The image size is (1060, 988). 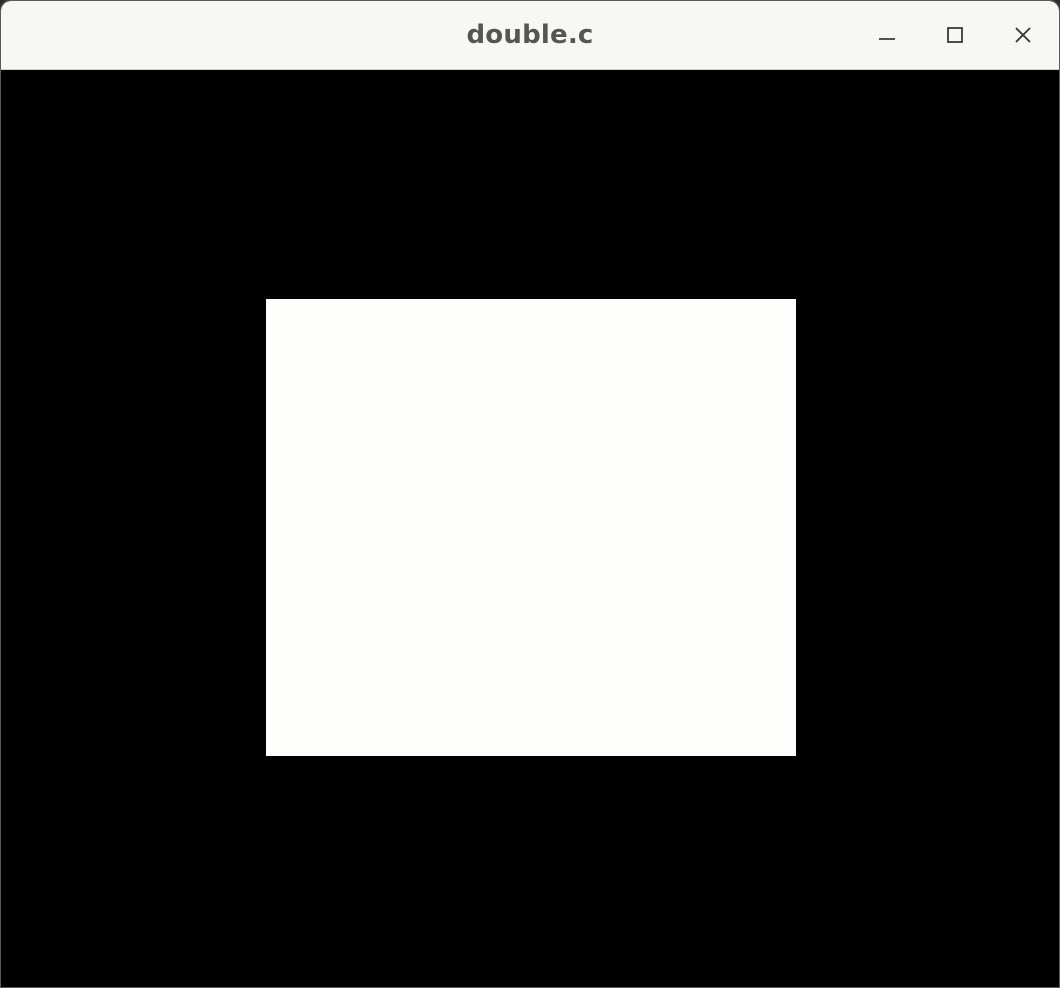 I want to click on minimize-icon, so click(x=887, y=35).